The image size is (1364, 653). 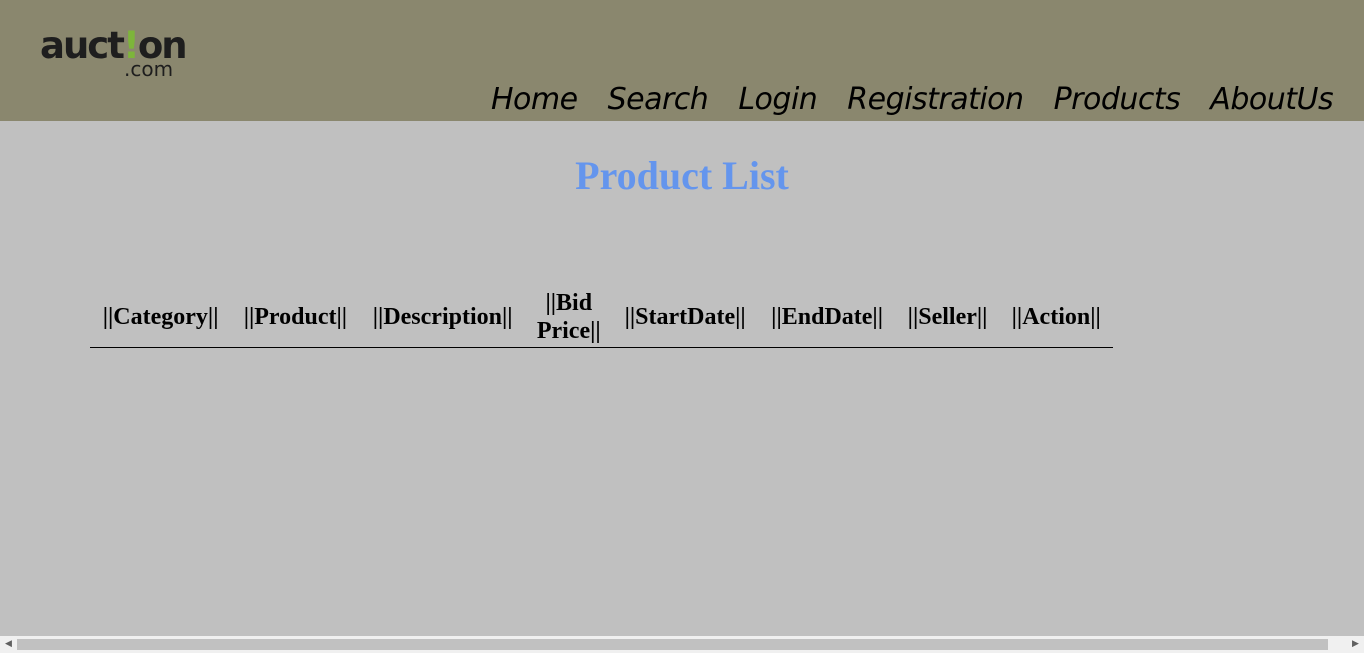 I want to click on column-header-description: ||Description||, so click(x=442, y=317).